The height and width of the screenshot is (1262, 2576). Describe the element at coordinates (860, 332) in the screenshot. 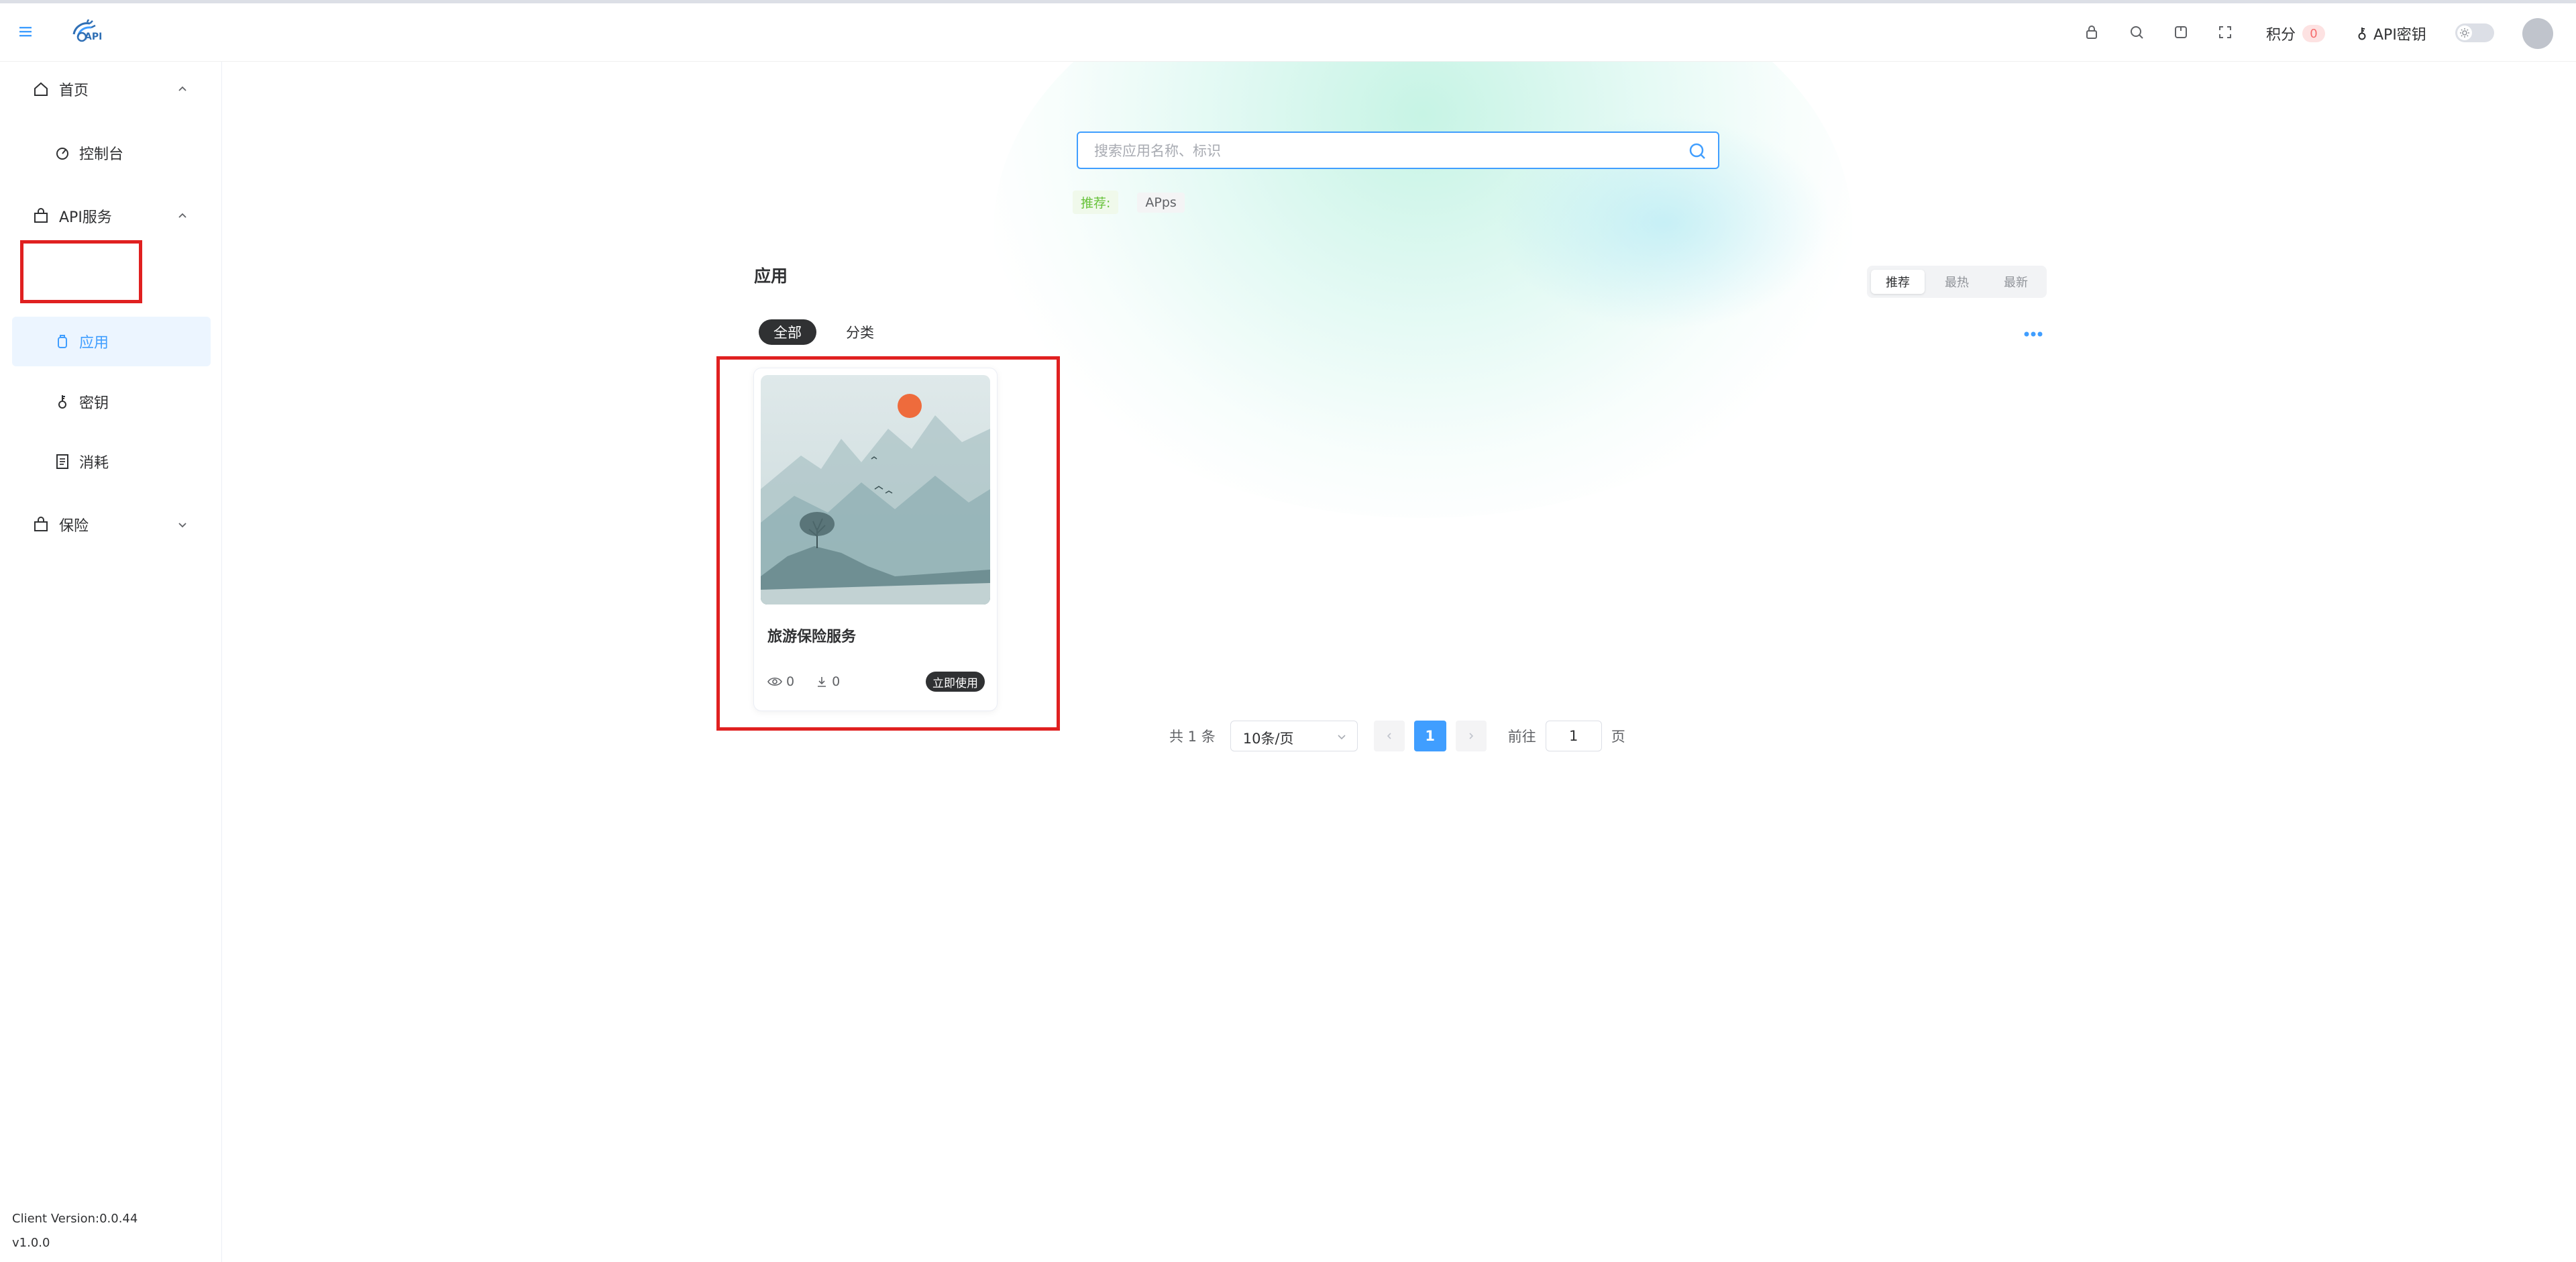

I see `tab-category: 分类` at that location.